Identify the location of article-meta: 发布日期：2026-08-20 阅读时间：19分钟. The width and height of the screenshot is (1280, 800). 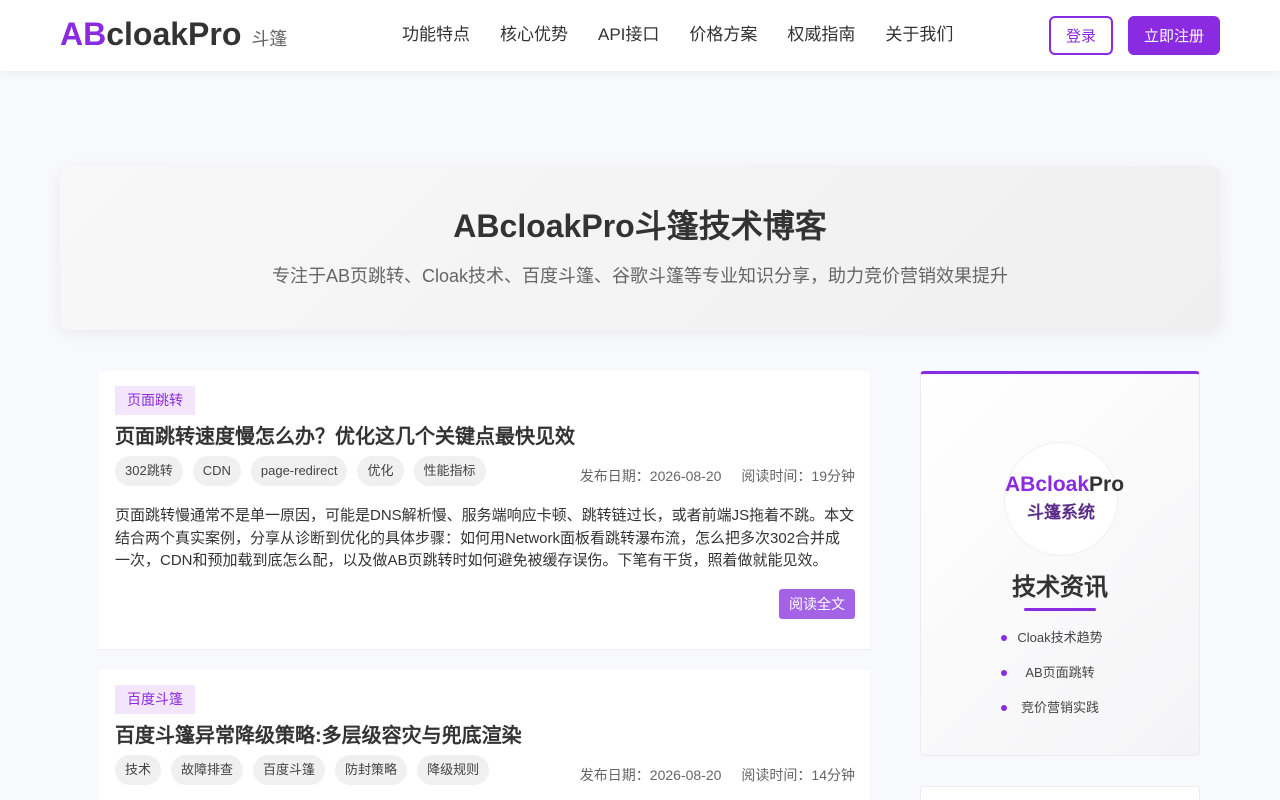
(717, 476).